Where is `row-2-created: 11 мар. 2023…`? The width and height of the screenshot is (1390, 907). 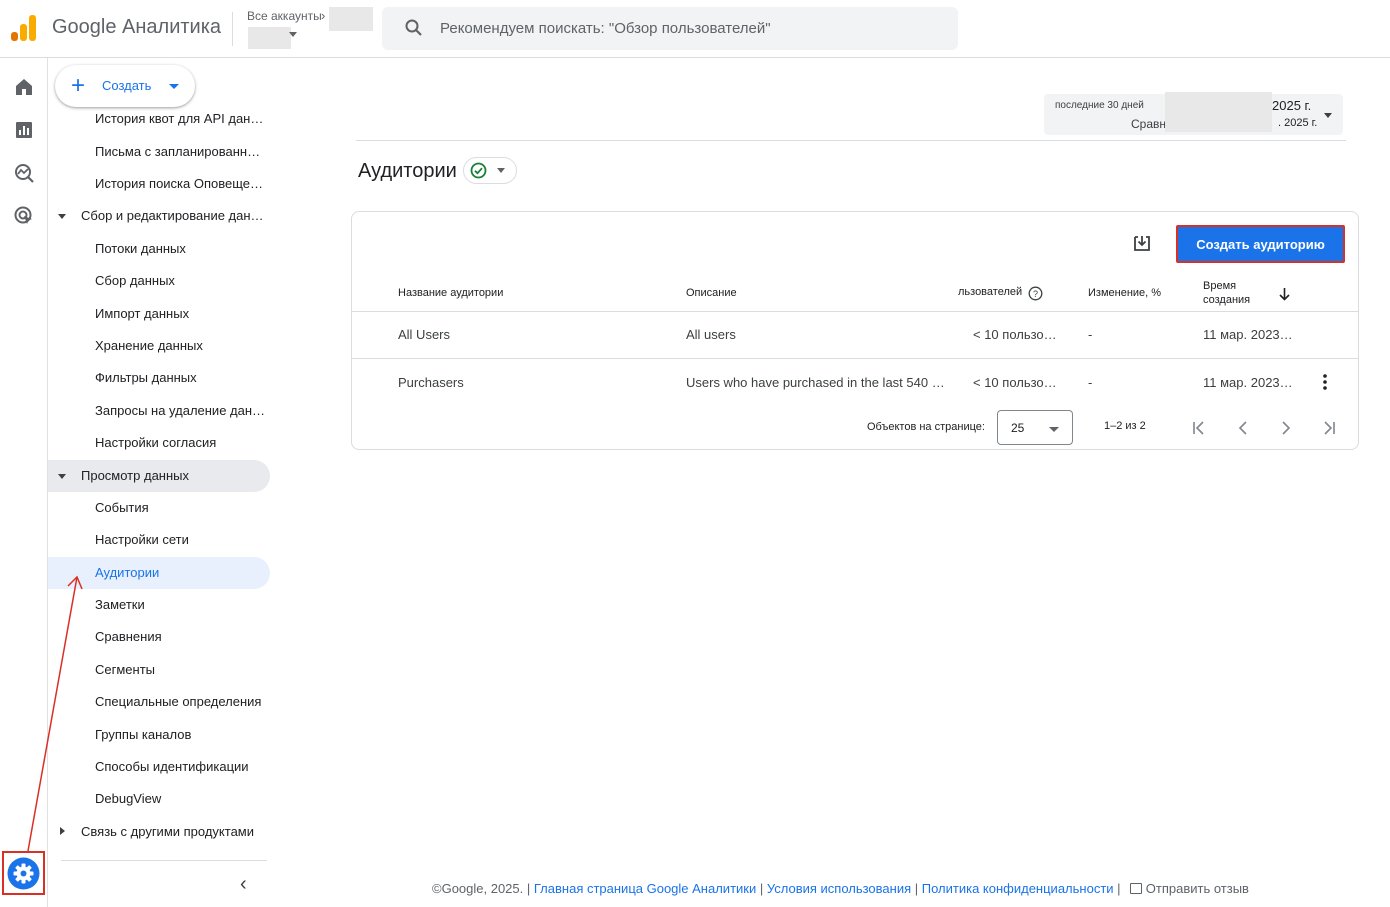 row-2-created: 11 мар. 2023… is located at coordinates (1248, 382).